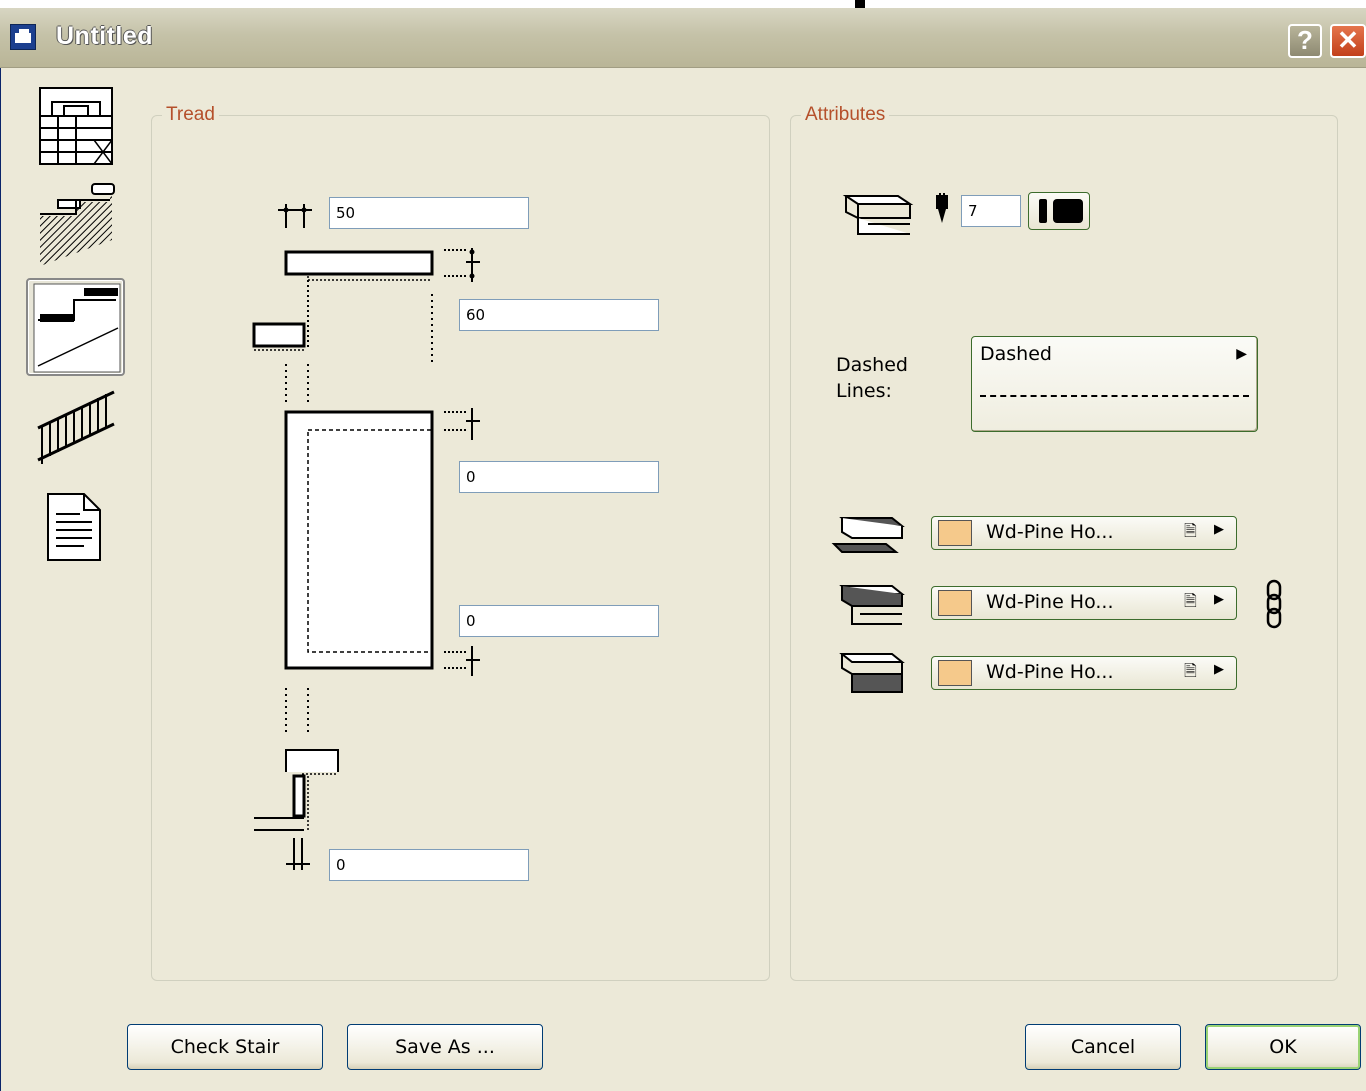 Image resolution: width=1366 pixels, height=1091 pixels. Describe the element at coordinates (1114, 396) in the screenshot. I see `dashed-line-sample` at that location.